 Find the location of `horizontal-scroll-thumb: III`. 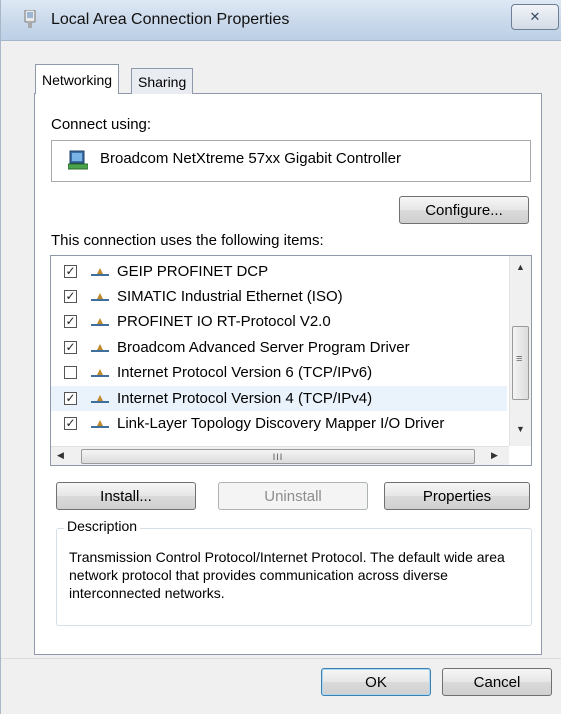

horizontal-scroll-thumb: III is located at coordinates (278, 456).